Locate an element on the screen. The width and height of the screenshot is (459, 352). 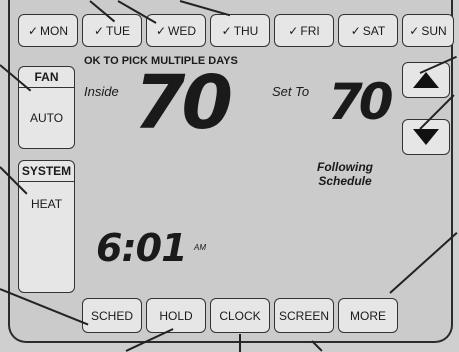
temp-up-button is located at coordinates (426, 80).